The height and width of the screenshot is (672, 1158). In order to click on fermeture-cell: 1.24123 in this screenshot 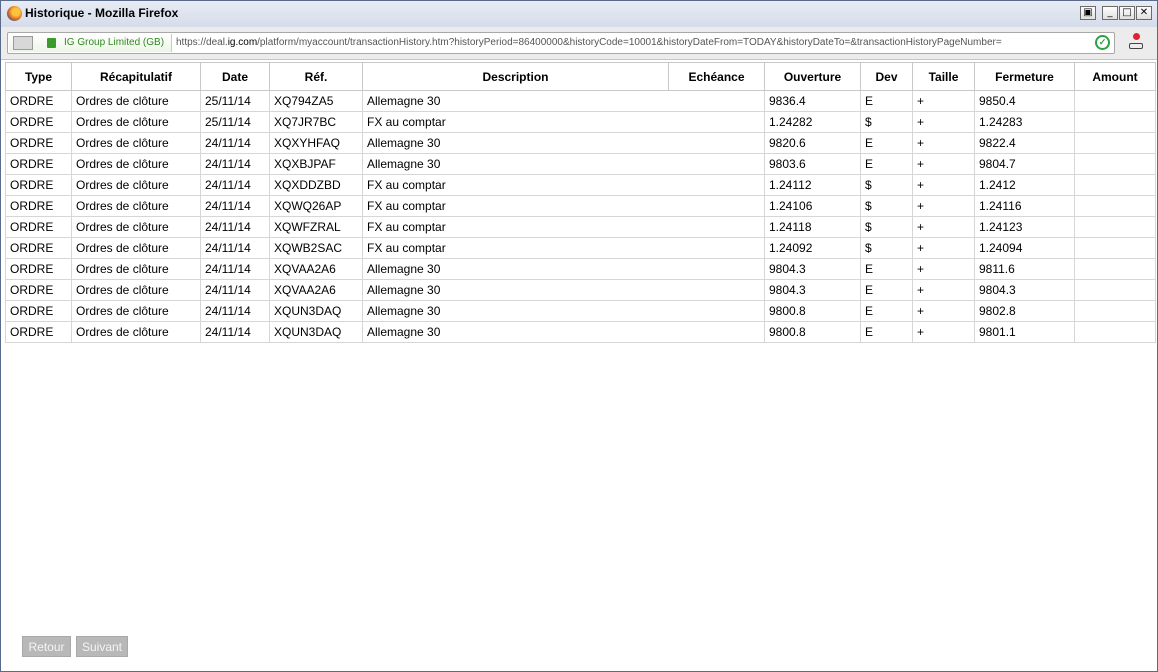, I will do `click(1024, 227)`.